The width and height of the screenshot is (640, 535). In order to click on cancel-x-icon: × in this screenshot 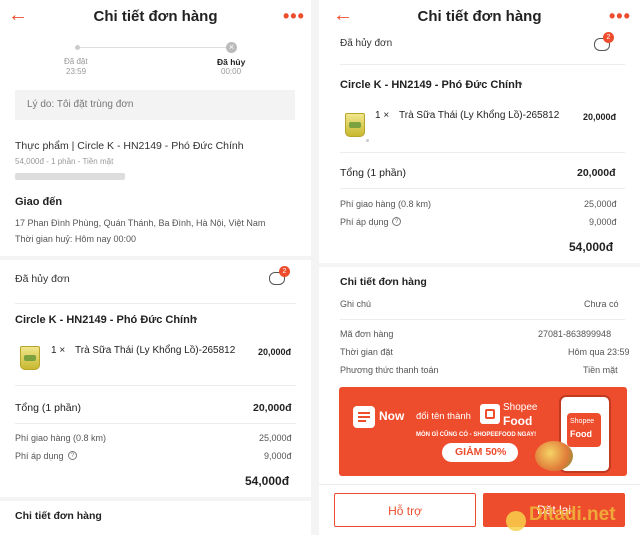, I will do `click(231, 47)`.